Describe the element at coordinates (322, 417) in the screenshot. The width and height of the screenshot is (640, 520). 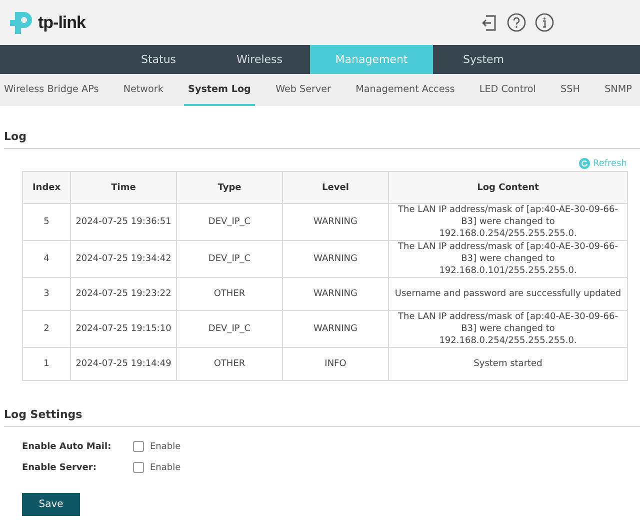
I see `section-title: Log Settings` at that location.